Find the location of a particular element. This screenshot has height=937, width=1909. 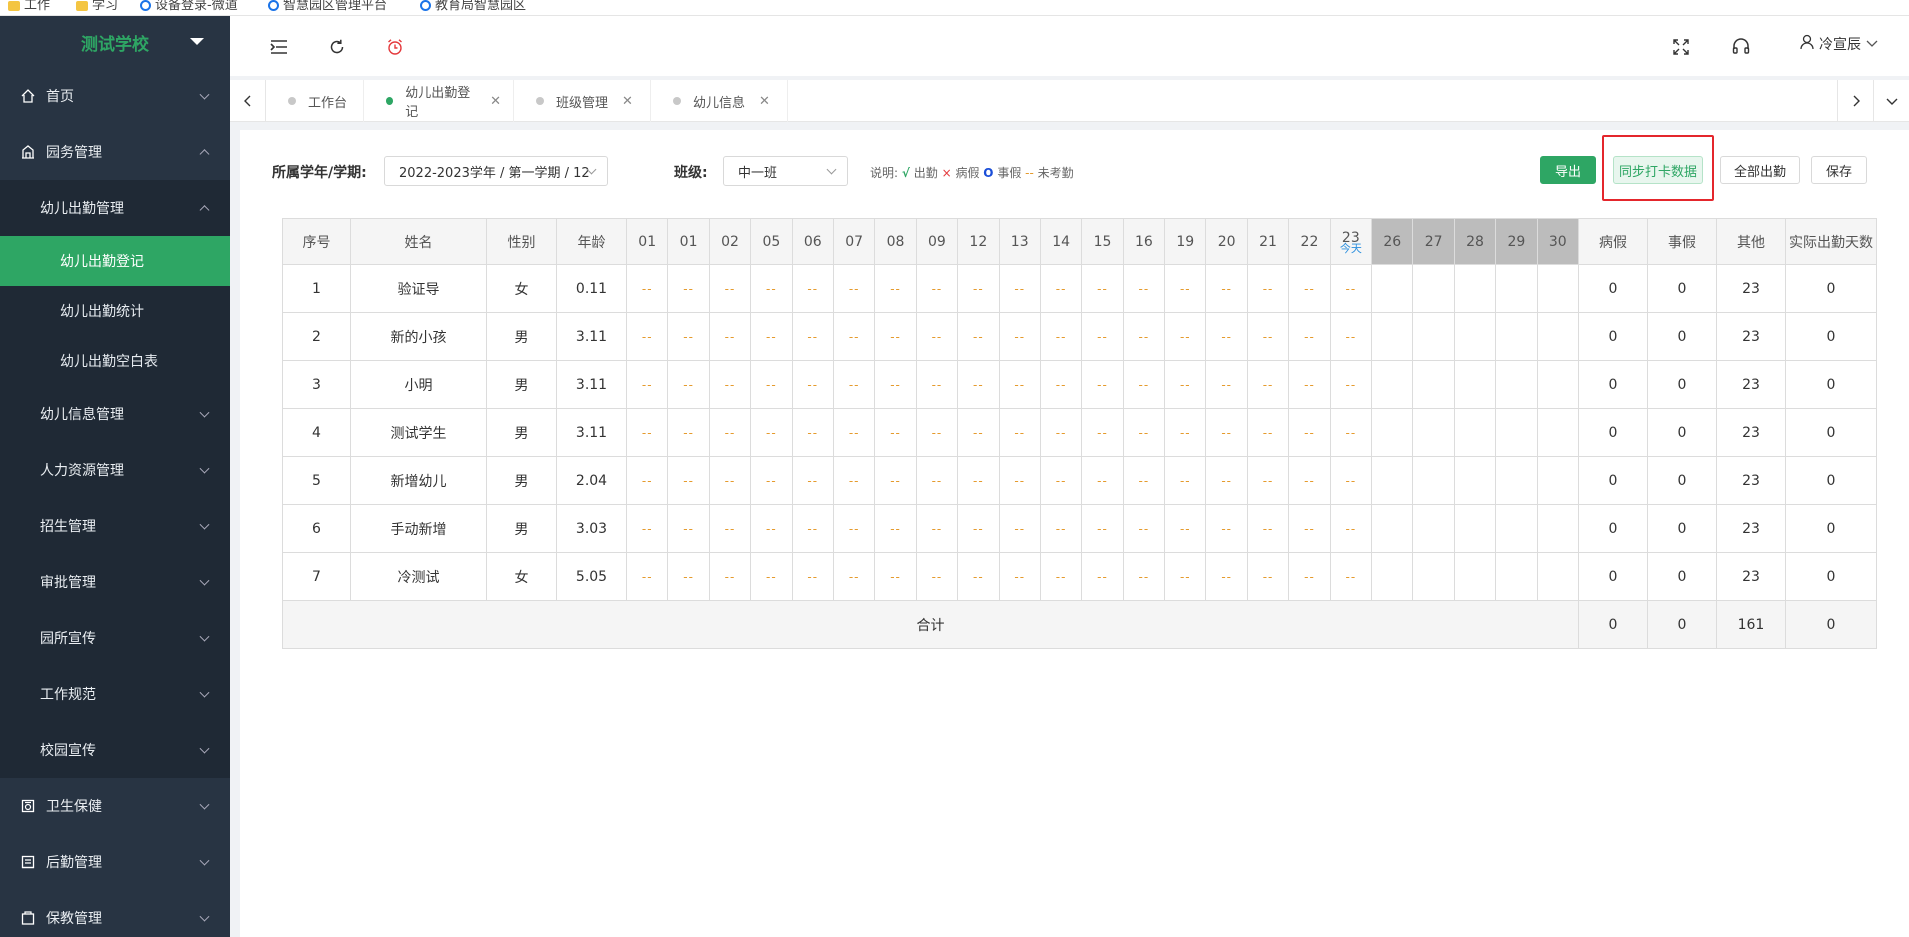

sidebar-item-attendance-stats: 幼儿出勤统计 is located at coordinates (115, 311).